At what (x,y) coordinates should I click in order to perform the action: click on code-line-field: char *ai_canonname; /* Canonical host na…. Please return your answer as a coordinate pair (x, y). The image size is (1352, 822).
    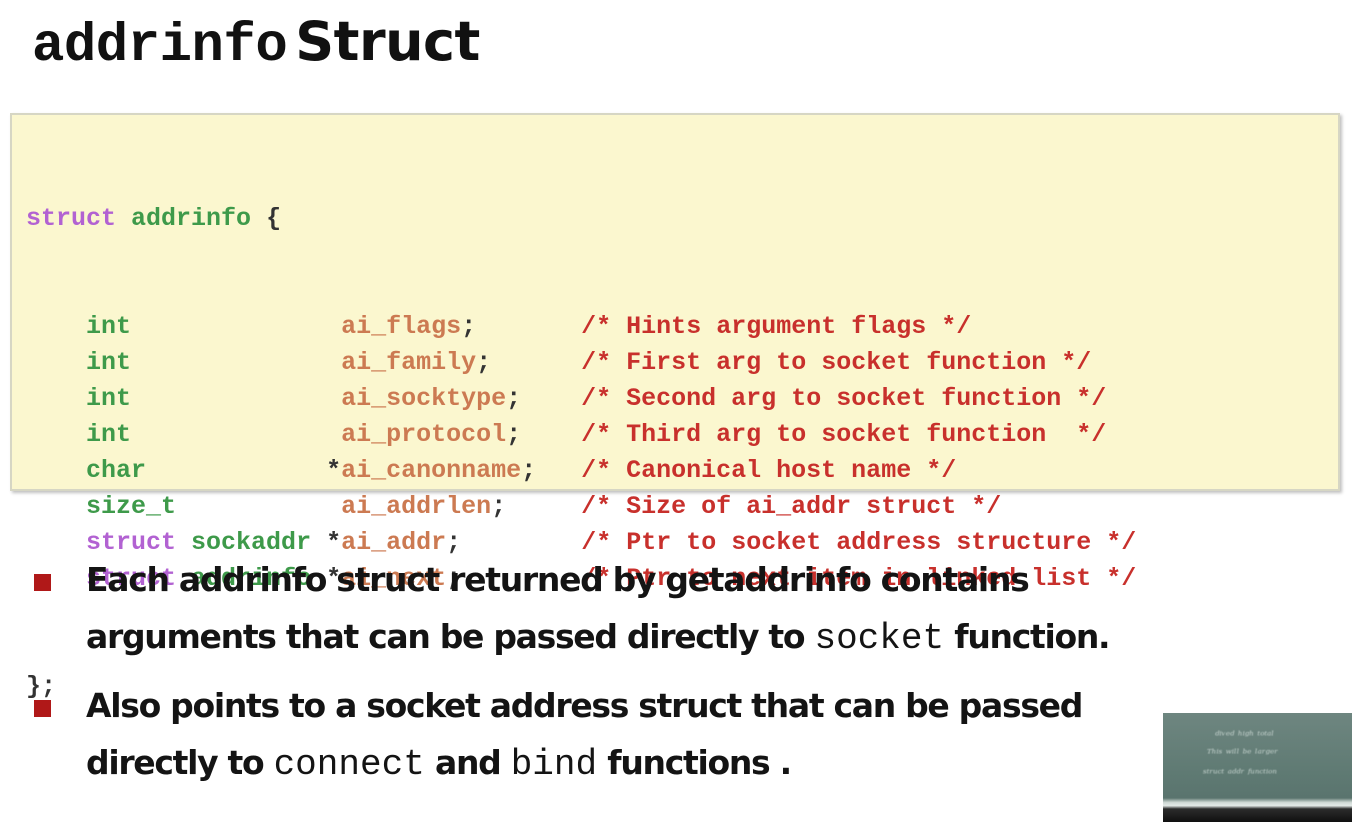
    Looking at the image, I should click on (581, 471).